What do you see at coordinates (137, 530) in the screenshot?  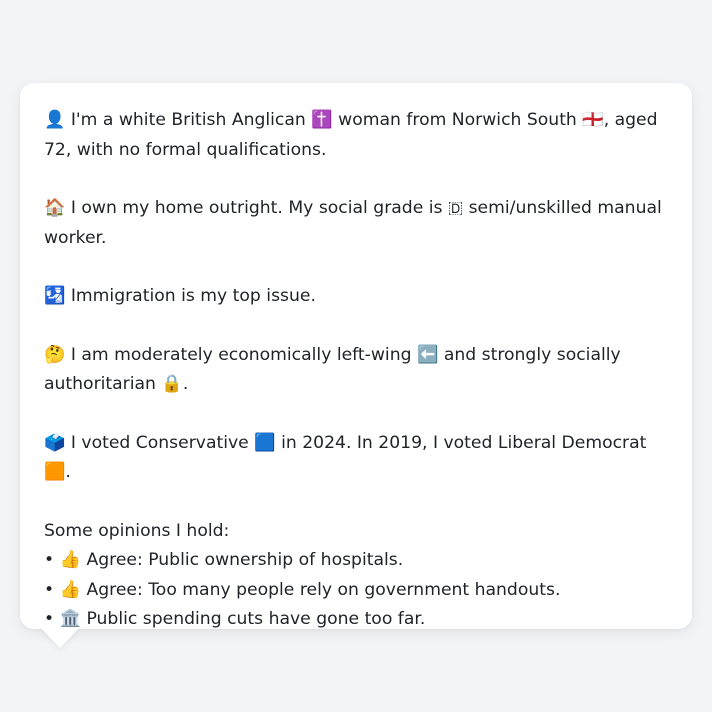 I see `opinions-heading: Some opinions I hold:` at bounding box center [137, 530].